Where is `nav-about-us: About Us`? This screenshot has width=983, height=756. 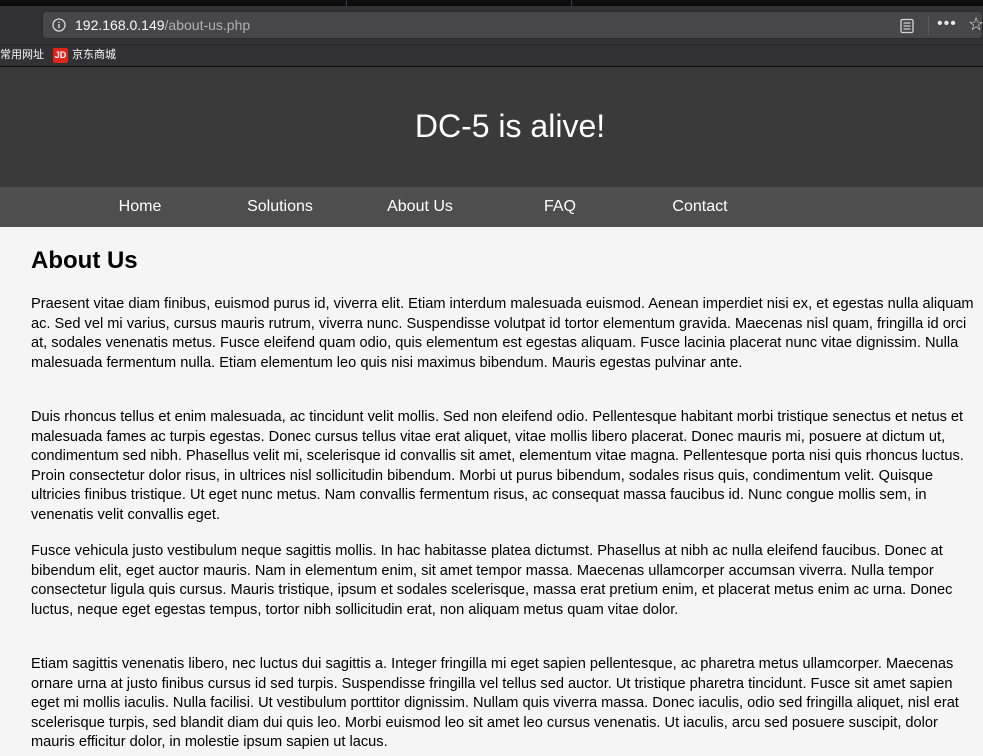 nav-about-us: About Us is located at coordinates (420, 207).